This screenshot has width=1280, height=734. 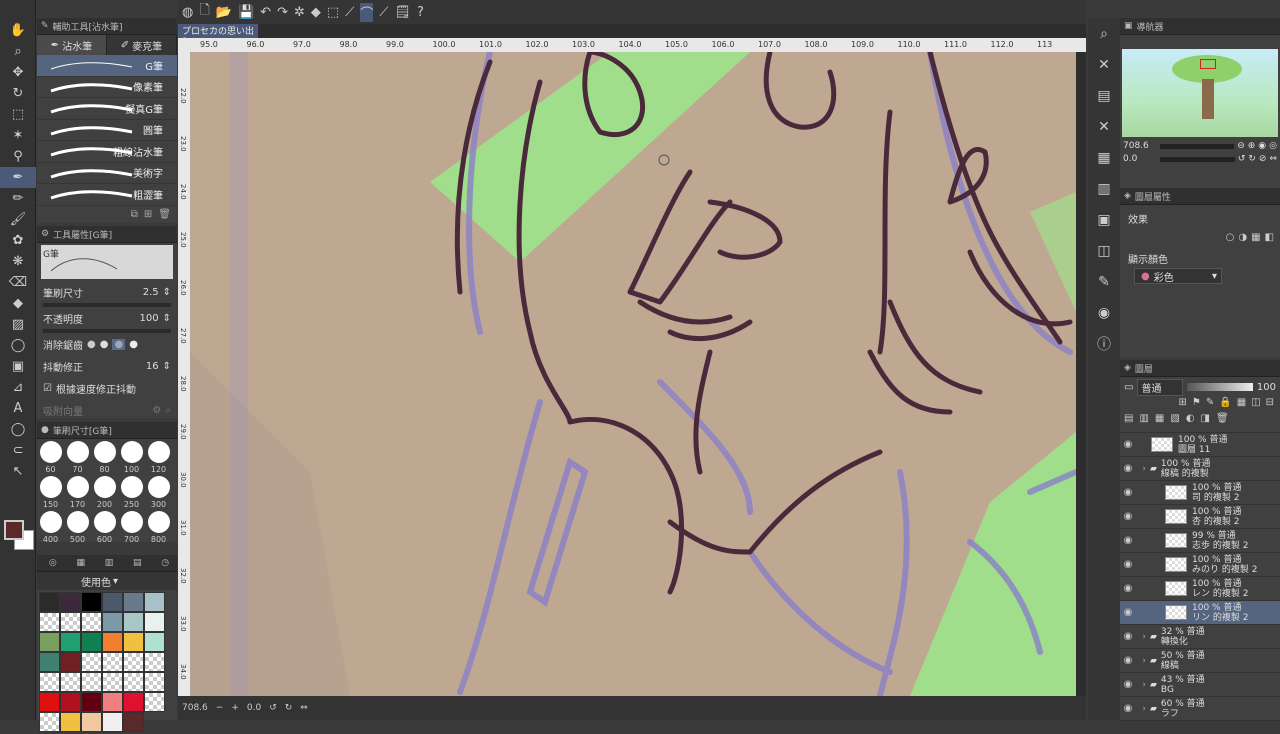 What do you see at coordinates (148, 214) in the screenshot?
I see `new-subtool-icon: ⊞` at bounding box center [148, 214].